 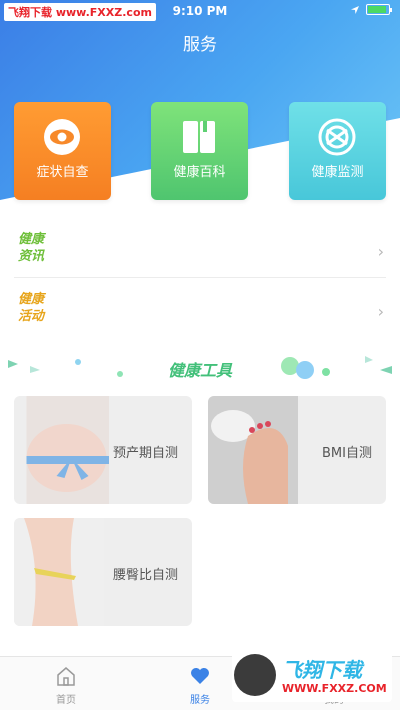 What do you see at coordinates (66, 700) in the screenshot?
I see `tab-label: 首页` at bounding box center [66, 700].